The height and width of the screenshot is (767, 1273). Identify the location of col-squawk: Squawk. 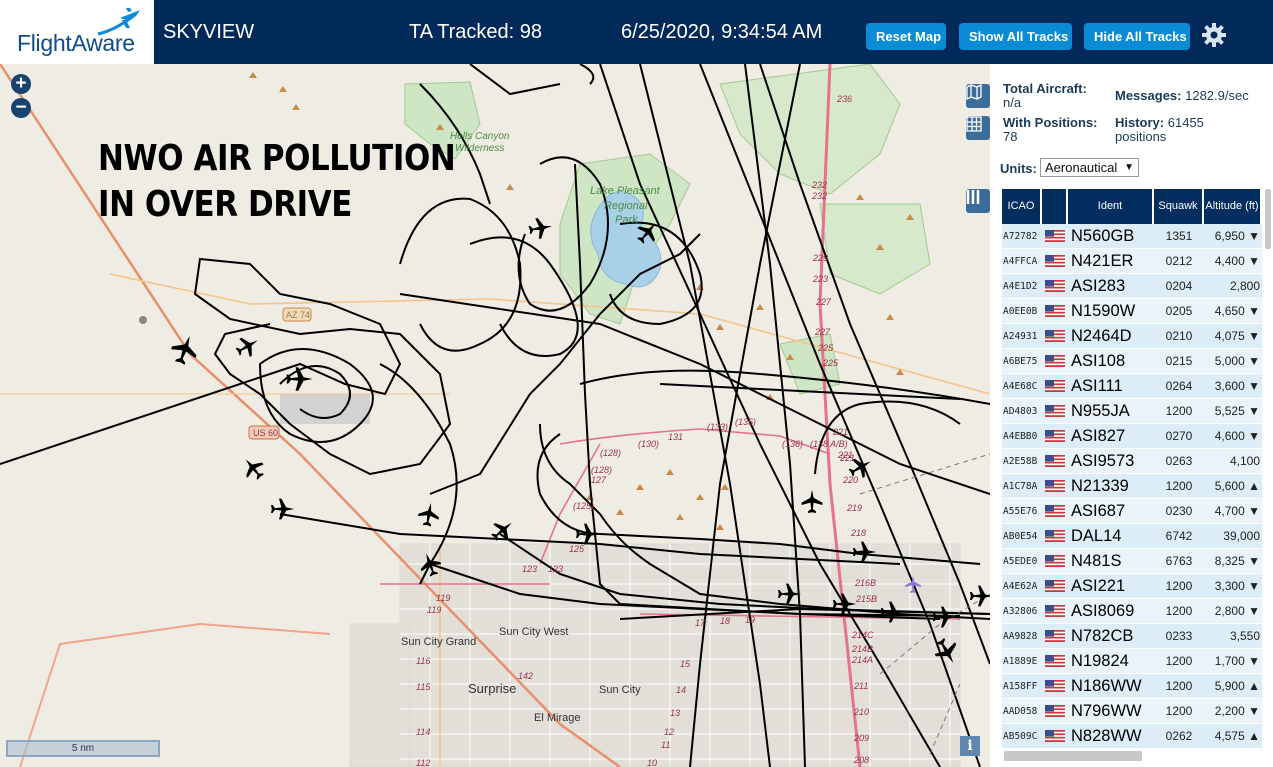
(1179, 206).